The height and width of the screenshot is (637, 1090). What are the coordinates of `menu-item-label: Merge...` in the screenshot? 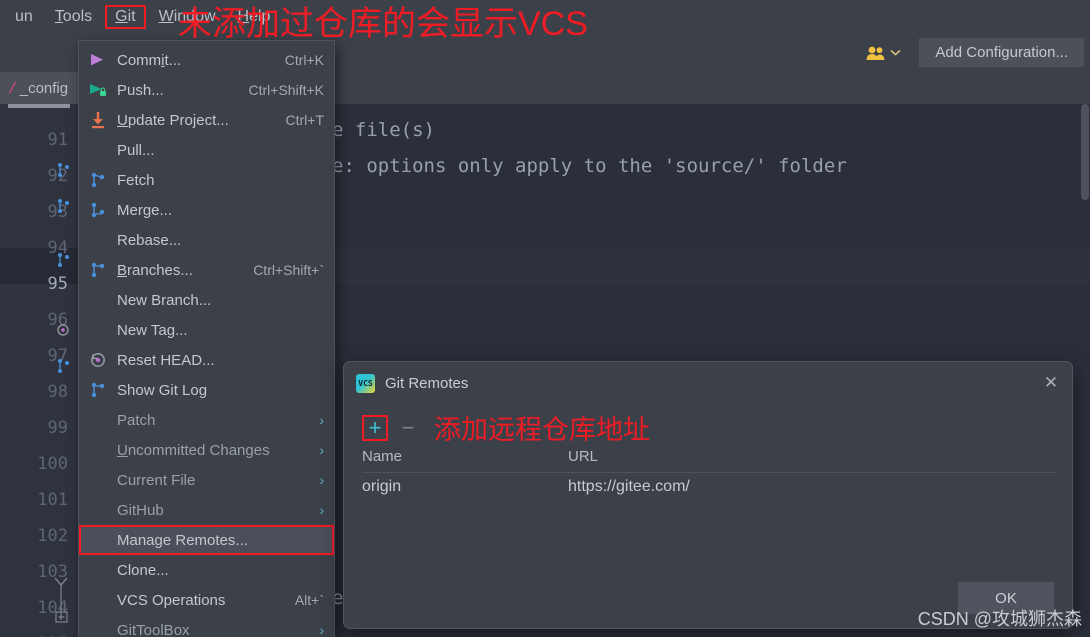 It's located at (145, 210).